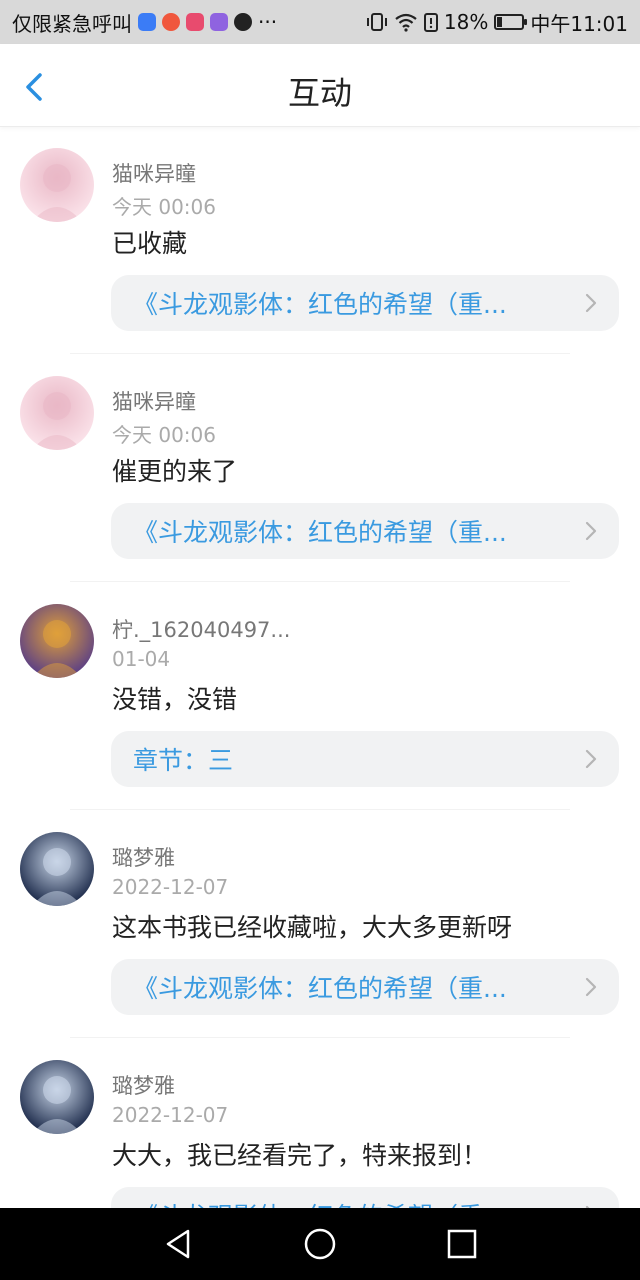 The height and width of the screenshot is (1280, 640). What do you see at coordinates (579, 23) in the screenshot?
I see `clock: 中午11:01` at bounding box center [579, 23].